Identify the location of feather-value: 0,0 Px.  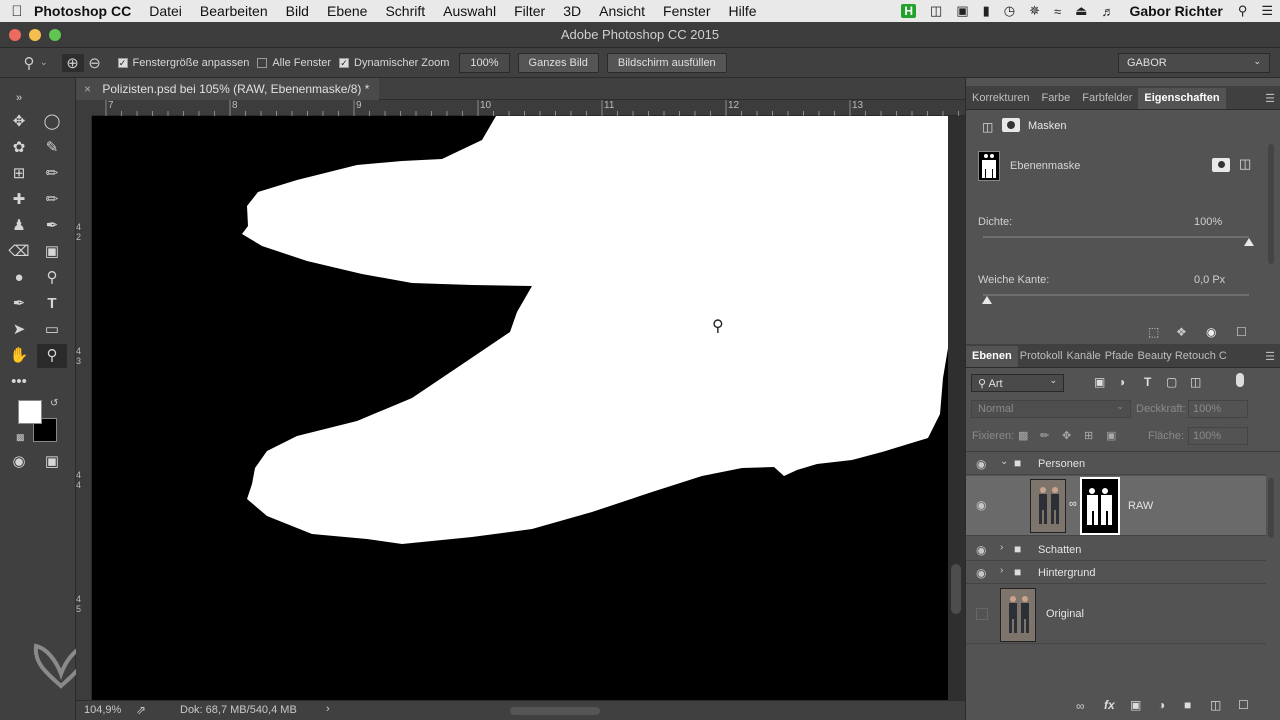
(1209, 280).